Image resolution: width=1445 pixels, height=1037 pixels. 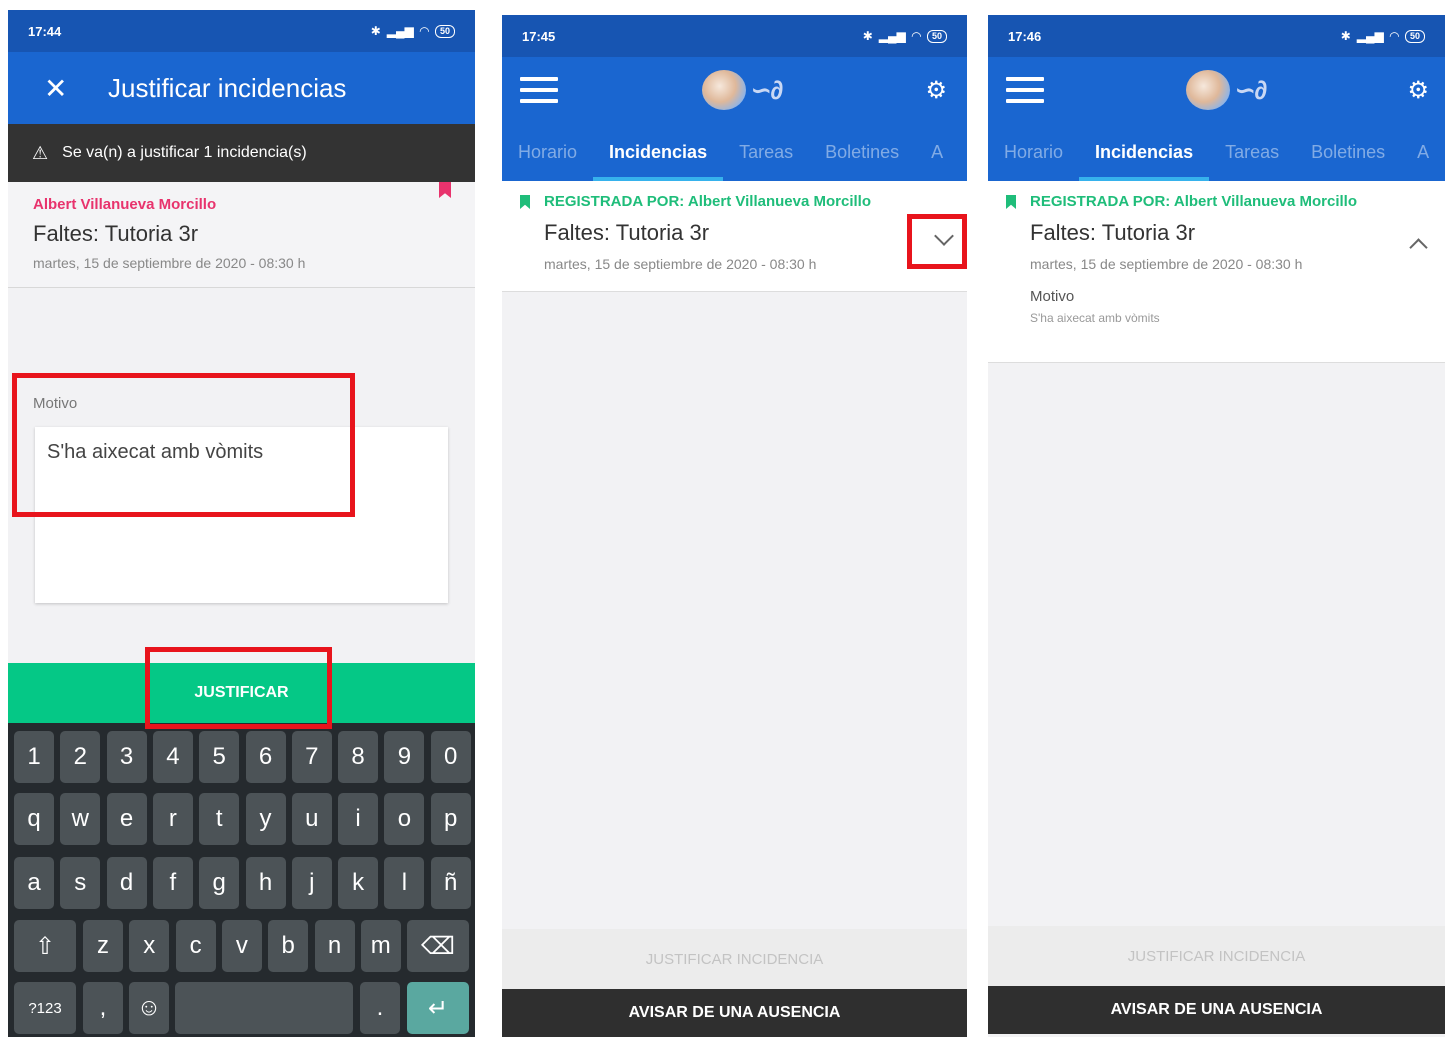 What do you see at coordinates (241, 31) in the screenshot?
I see `status-bar: 17:44 ✱ ▂▄▆ ◠ 50` at bounding box center [241, 31].